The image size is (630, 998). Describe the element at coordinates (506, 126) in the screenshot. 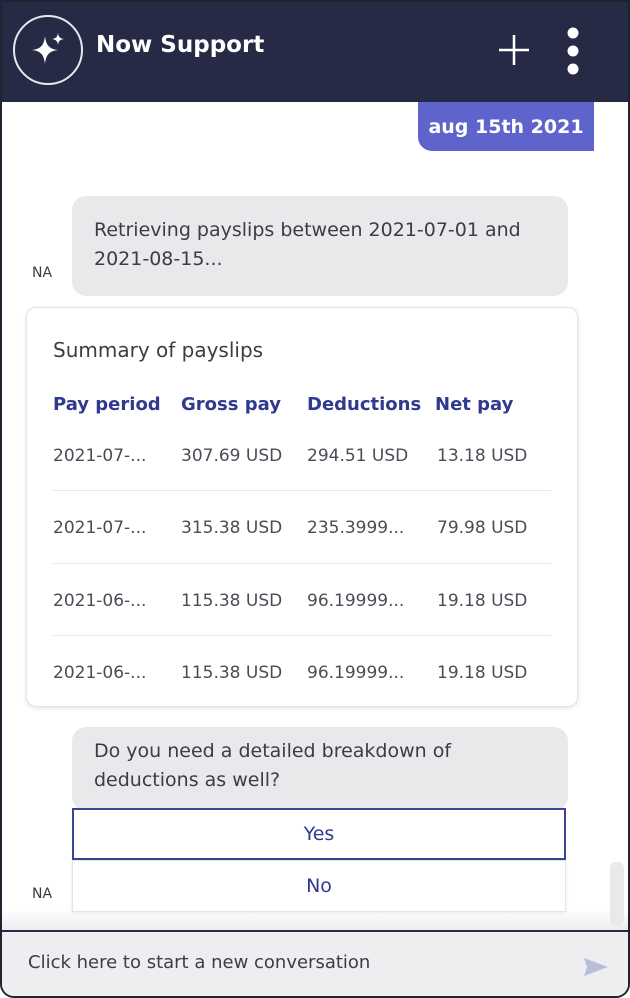

I see `user-message: aug 15th 2021` at that location.